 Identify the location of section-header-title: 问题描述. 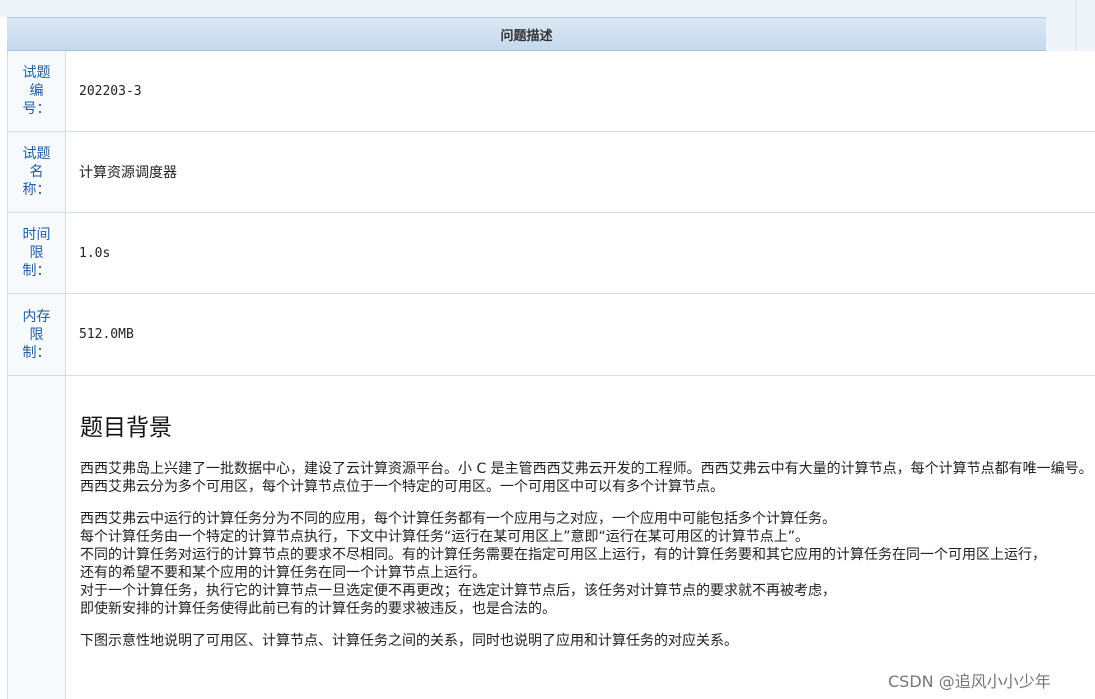
(526, 36).